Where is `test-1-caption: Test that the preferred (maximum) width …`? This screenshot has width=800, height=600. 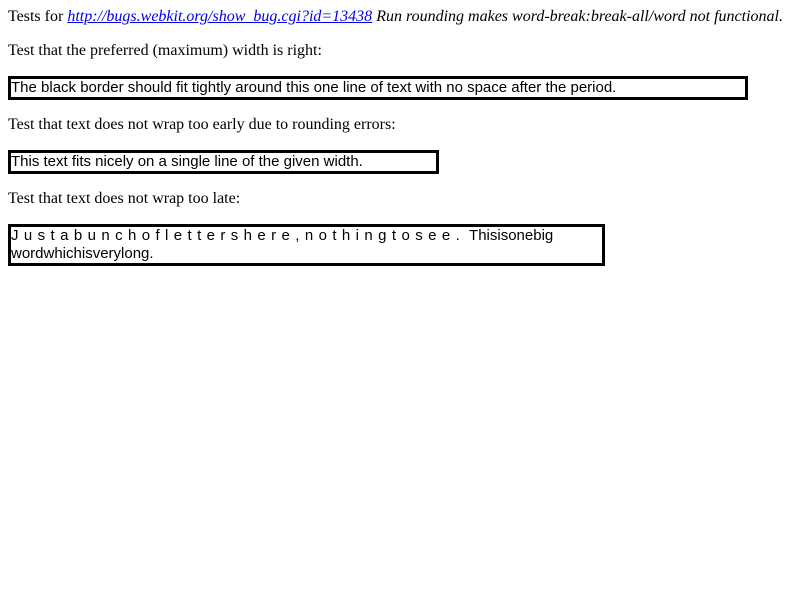
test-1-caption: Test that the preferred (maximum) width … is located at coordinates (165, 50).